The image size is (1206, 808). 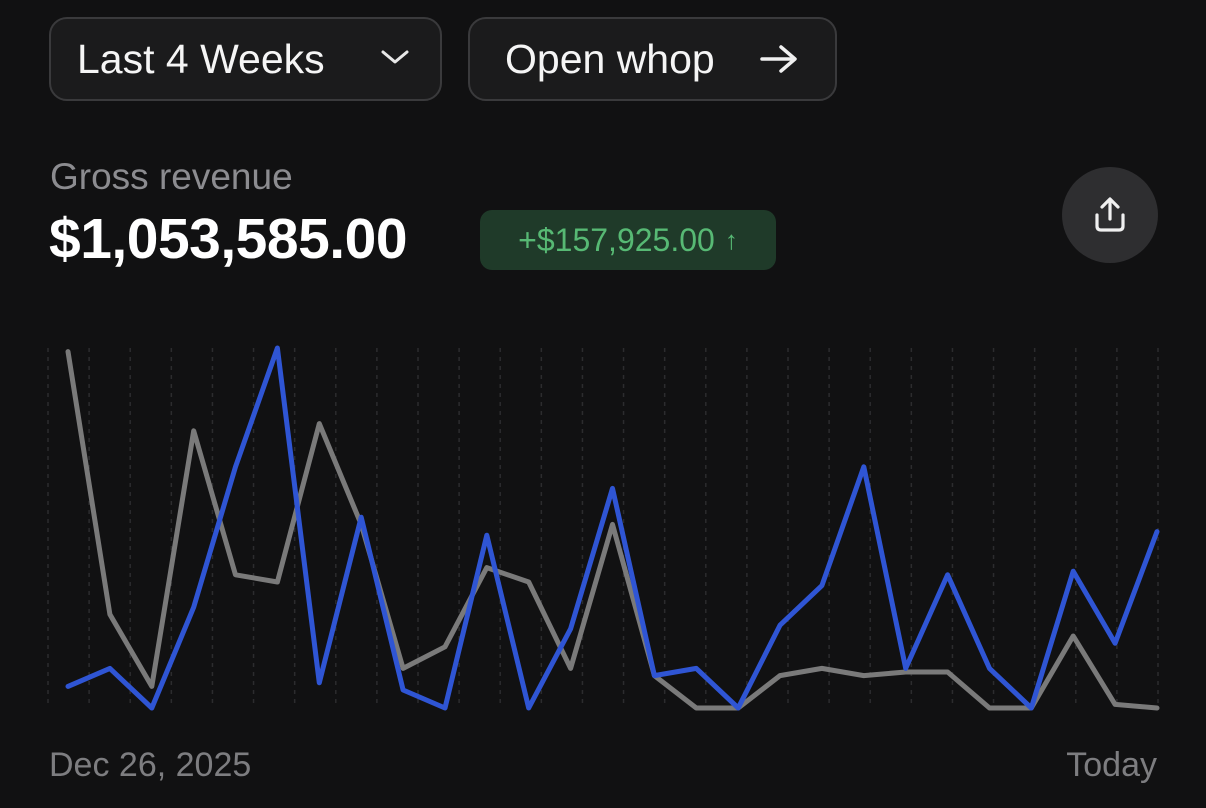 I want to click on date-range-label: Last 4 Weeks, so click(x=201, y=58).